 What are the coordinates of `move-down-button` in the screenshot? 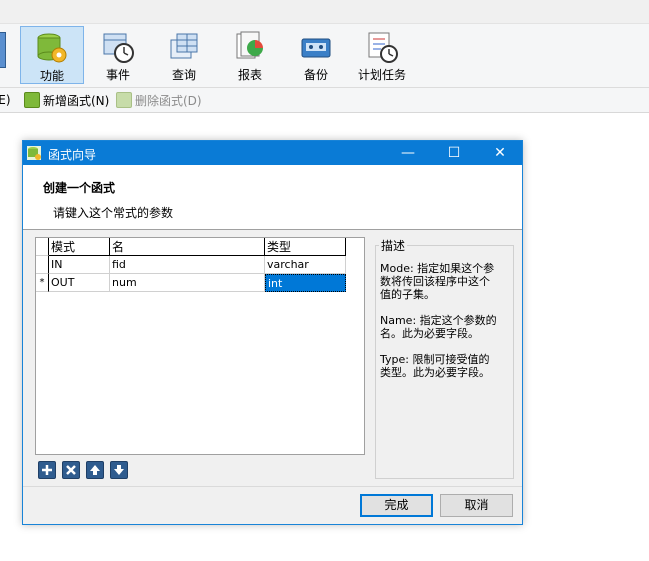 It's located at (119, 470).